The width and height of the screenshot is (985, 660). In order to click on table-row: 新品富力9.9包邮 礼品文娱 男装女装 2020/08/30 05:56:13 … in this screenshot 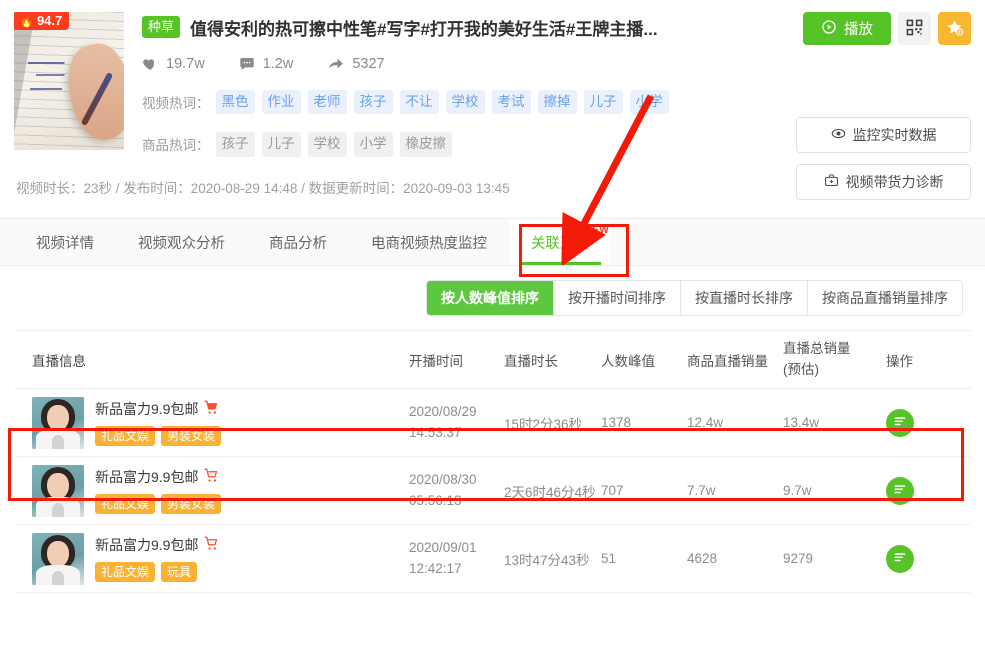, I will do `click(492, 491)`.